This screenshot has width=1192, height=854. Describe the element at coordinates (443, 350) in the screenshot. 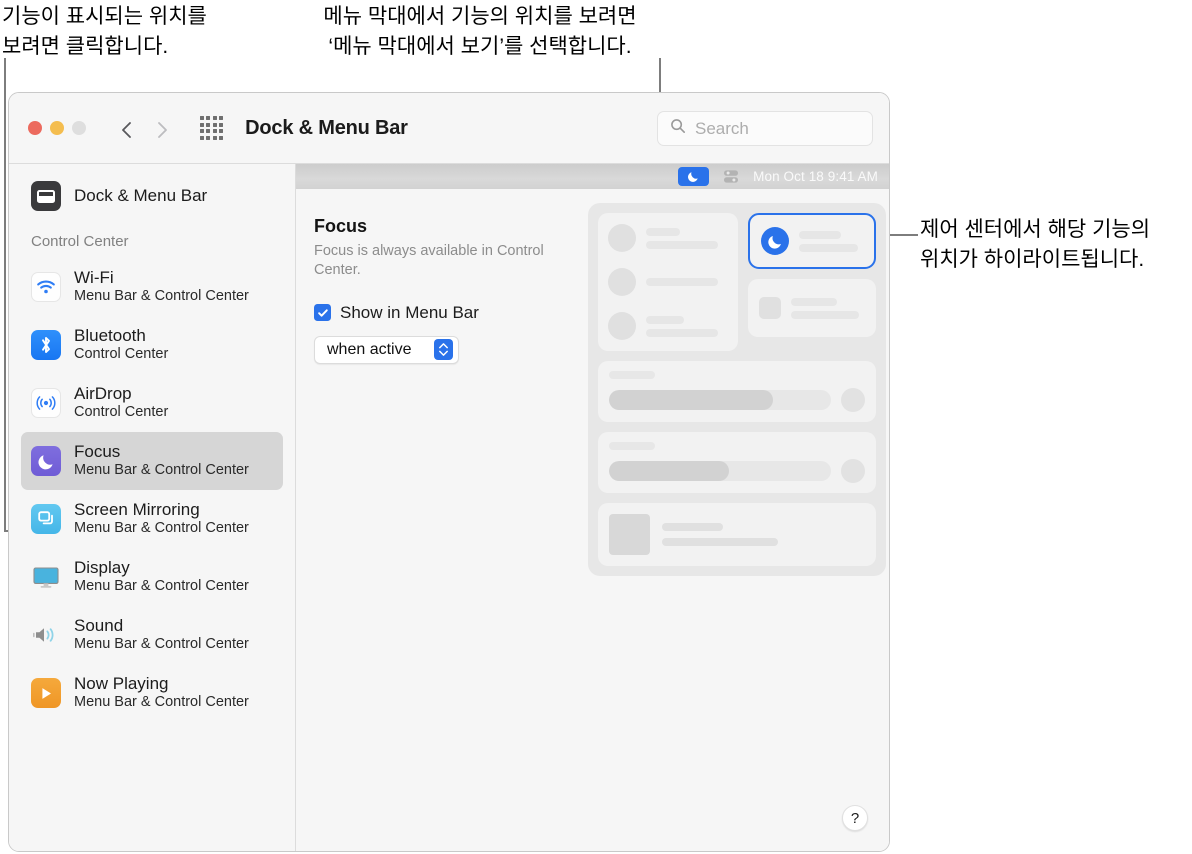

I see `updown-chevrons-icon` at that location.